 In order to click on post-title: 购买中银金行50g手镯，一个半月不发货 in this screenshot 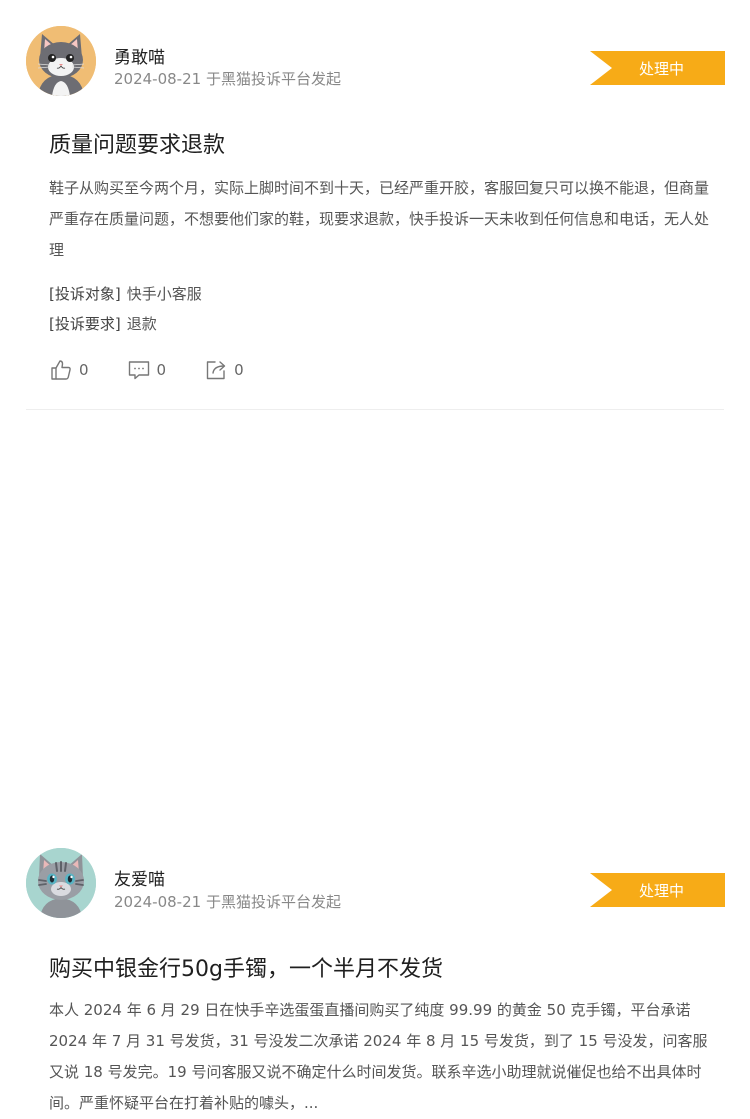, I will do `click(246, 967)`.